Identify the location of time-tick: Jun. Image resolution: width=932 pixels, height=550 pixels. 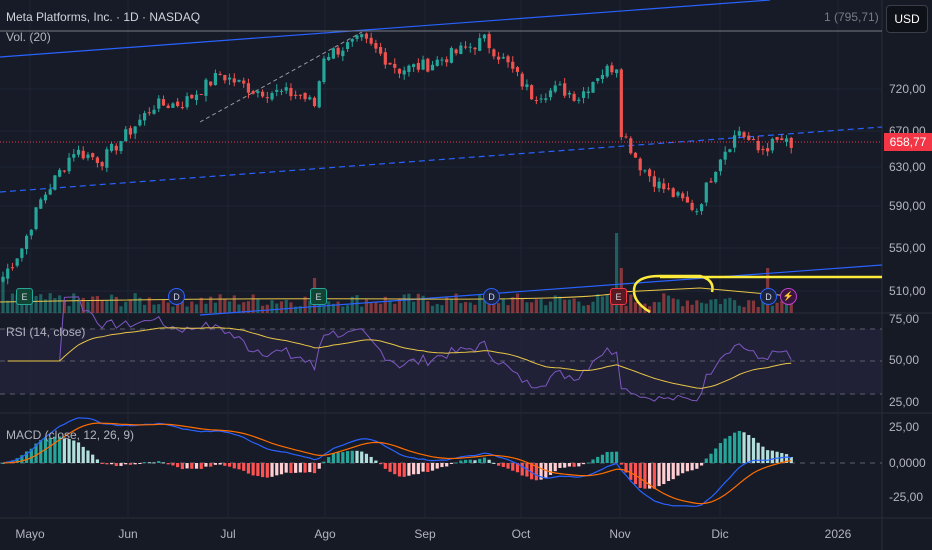
(128, 534).